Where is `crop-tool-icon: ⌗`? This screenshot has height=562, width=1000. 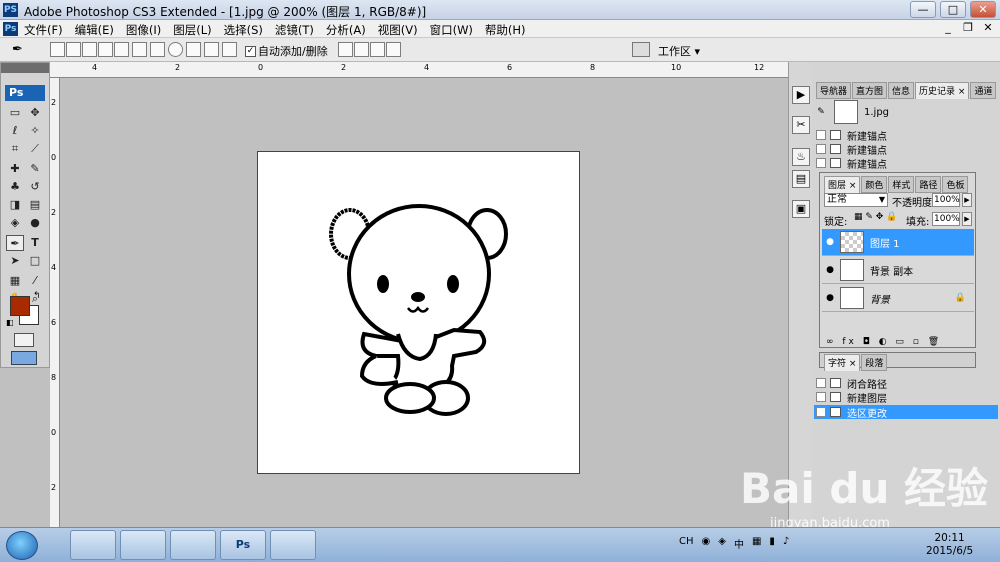 crop-tool-icon: ⌗ is located at coordinates (15, 149).